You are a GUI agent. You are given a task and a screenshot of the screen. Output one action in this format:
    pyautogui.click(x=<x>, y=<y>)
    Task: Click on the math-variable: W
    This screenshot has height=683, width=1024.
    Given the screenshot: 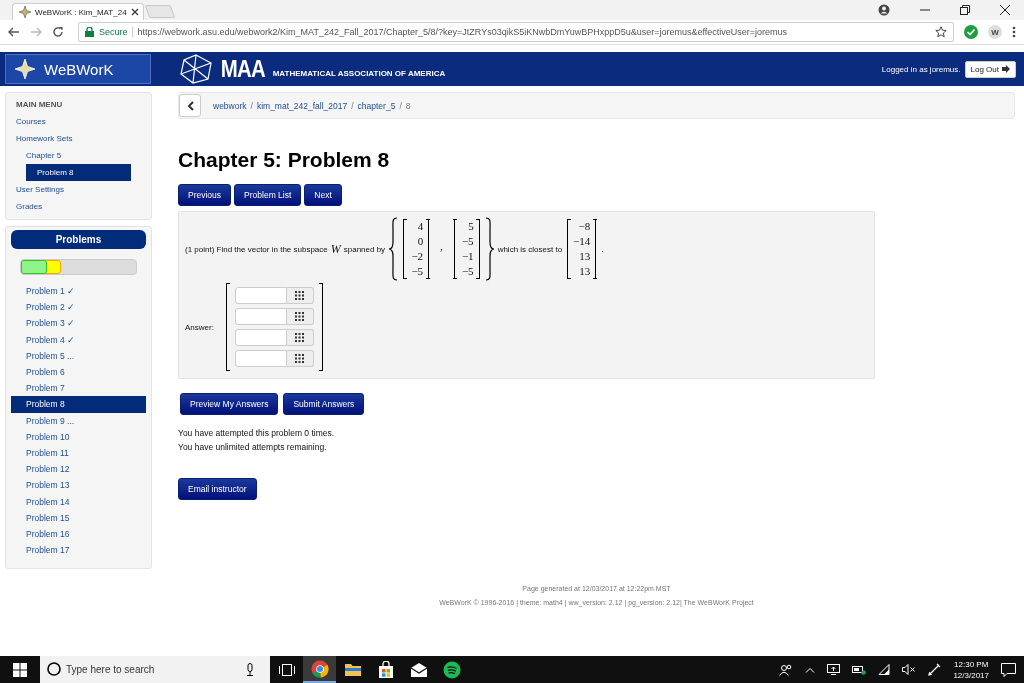 What is the action you would take?
    pyautogui.click(x=335, y=249)
    